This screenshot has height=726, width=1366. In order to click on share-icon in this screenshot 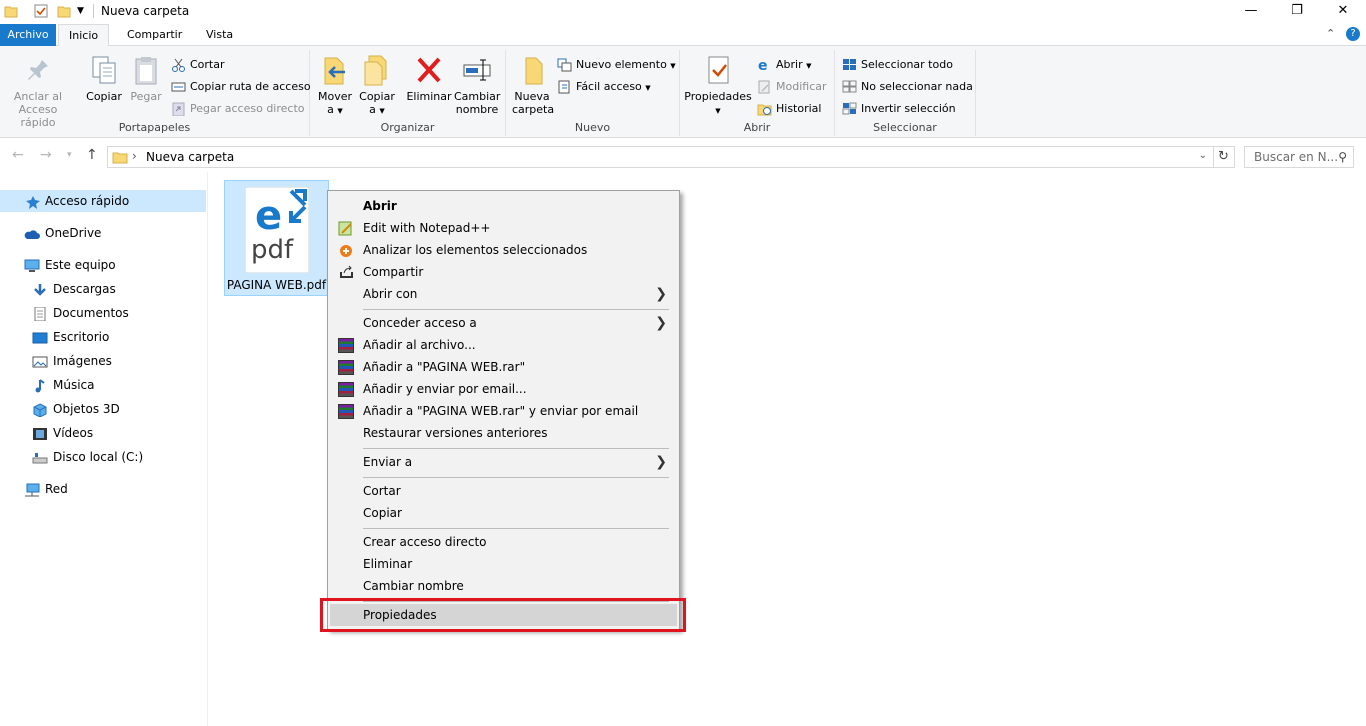, I will do `click(346, 272)`.